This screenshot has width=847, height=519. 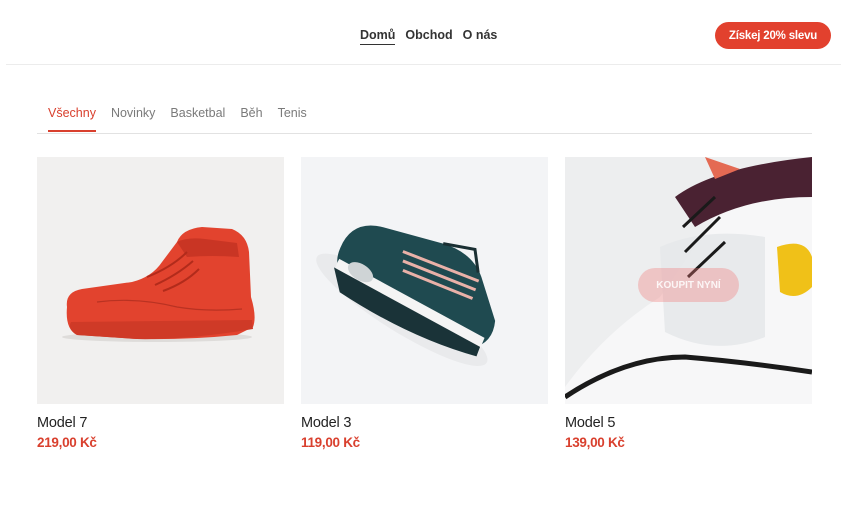 What do you see at coordinates (595, 442) in the screenshot?
I see `product-price: 139,00 Kč` at bounding box center [595, 442].